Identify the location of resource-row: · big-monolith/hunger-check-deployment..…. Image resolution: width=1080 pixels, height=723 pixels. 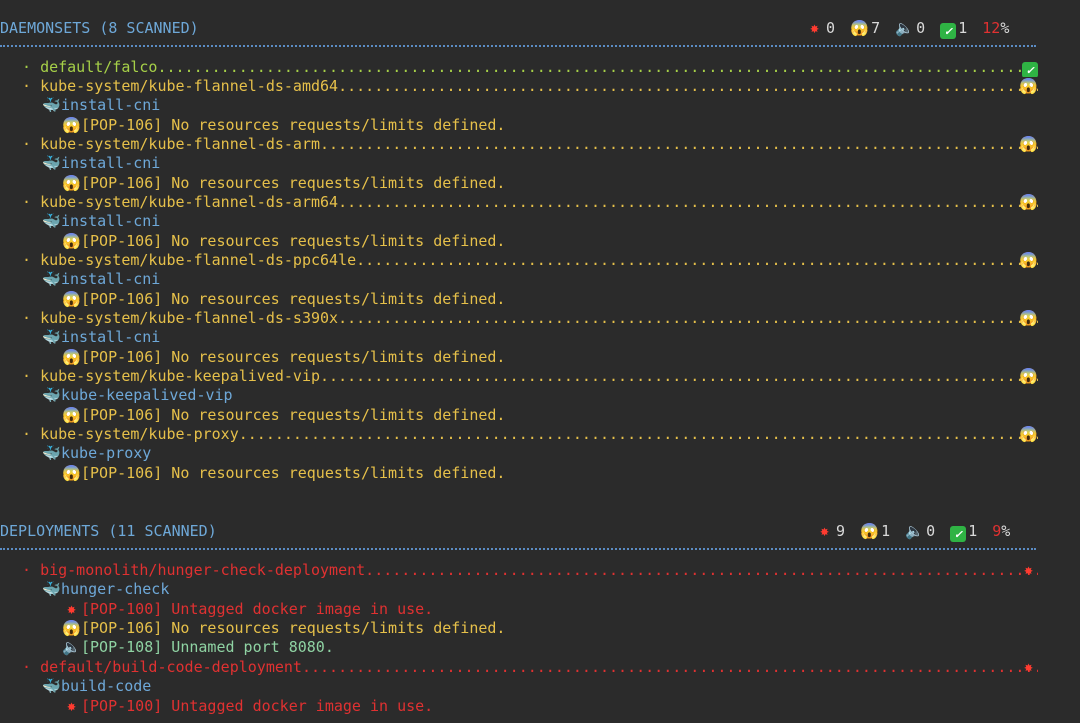
(530, 570).